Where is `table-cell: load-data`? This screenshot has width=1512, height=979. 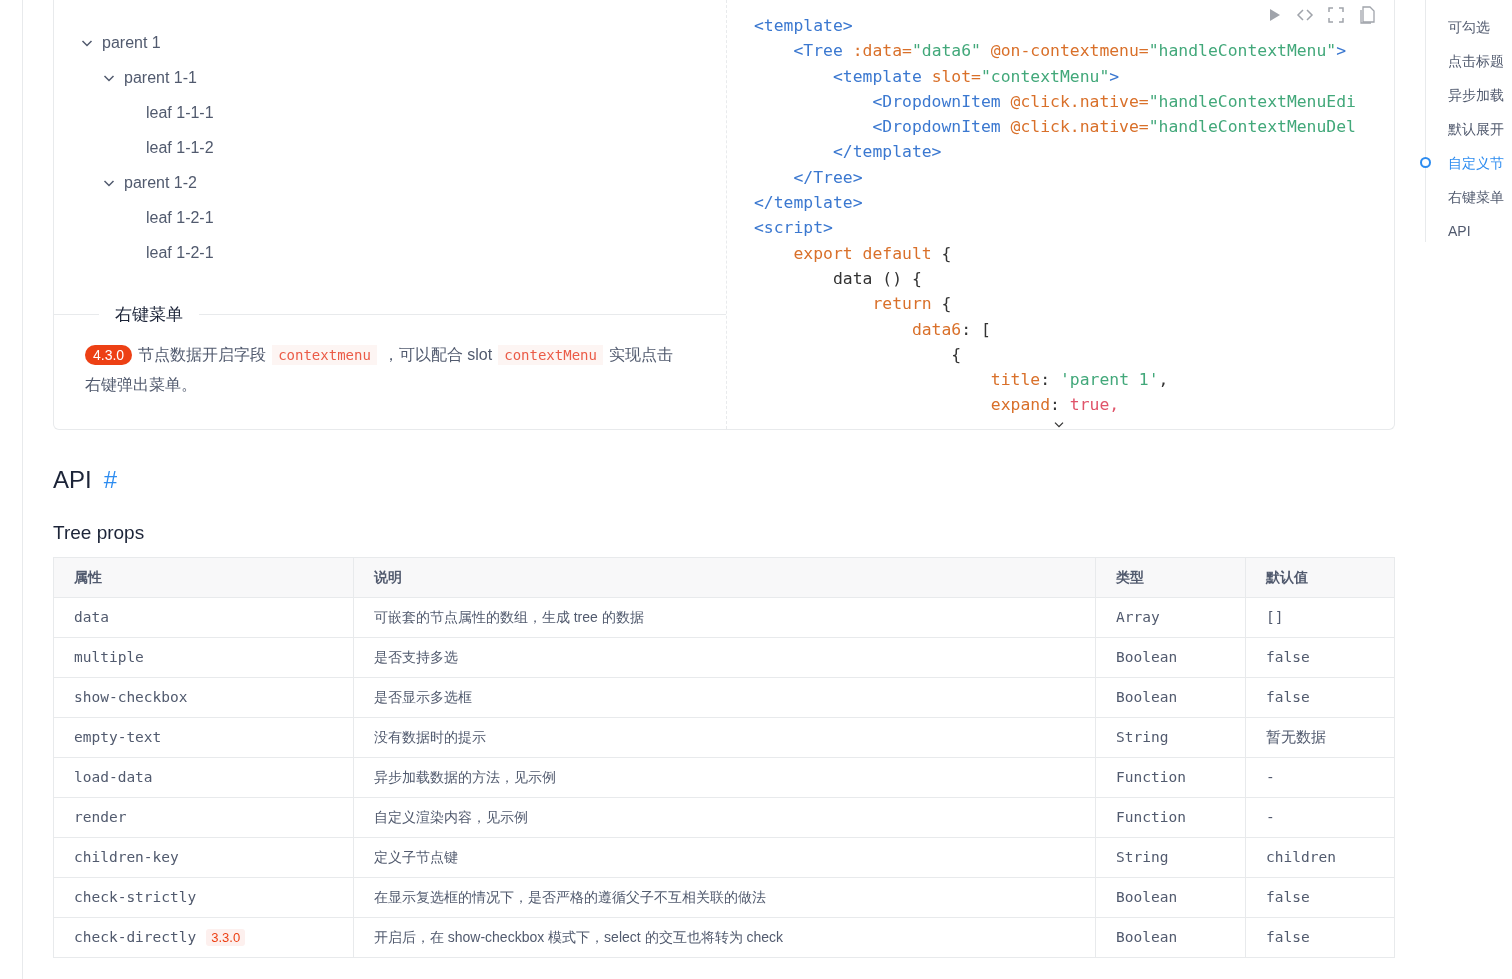
table-cell: load-data is located at coordinates (113, 776).